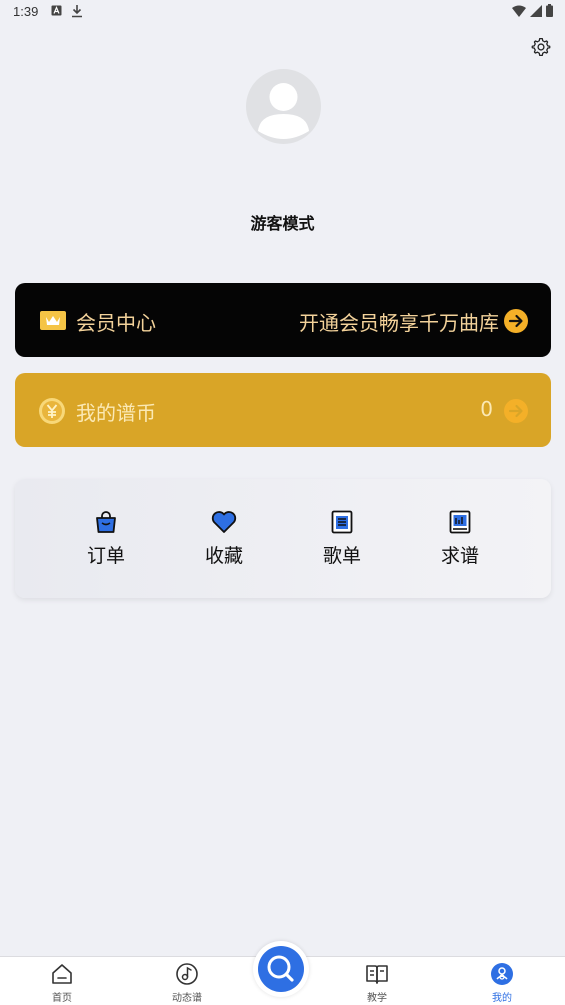 This screenshot has width=565, height=1005. I want to click on tab-dynamic-score: 动态谱, so click(187, 982).